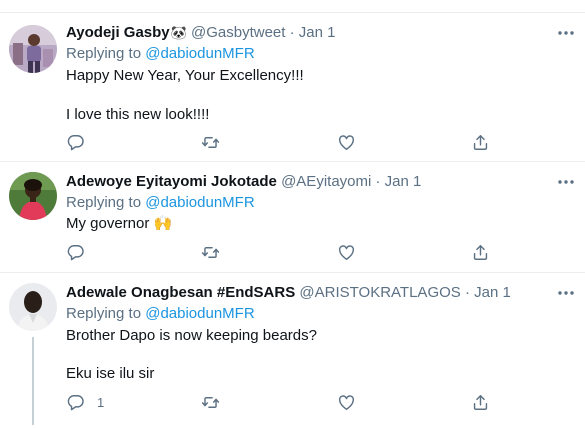  I want to click on panda-emoji: 🐼, so click(178, 32).